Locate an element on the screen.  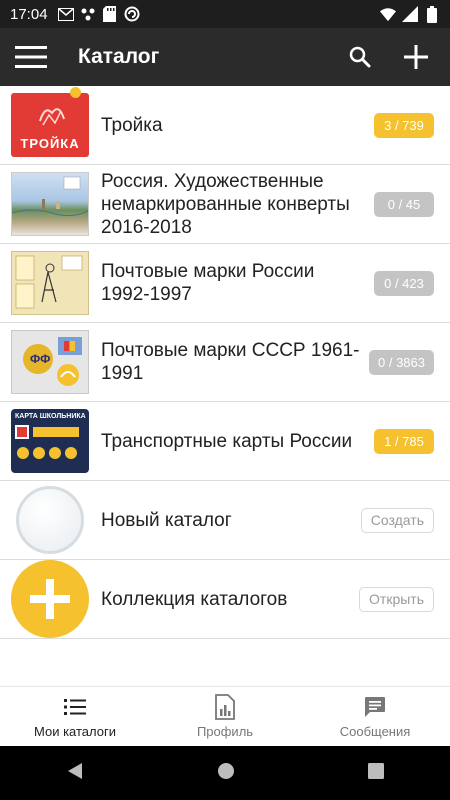
new-indicator-dot is located at coordinates (75, 92).